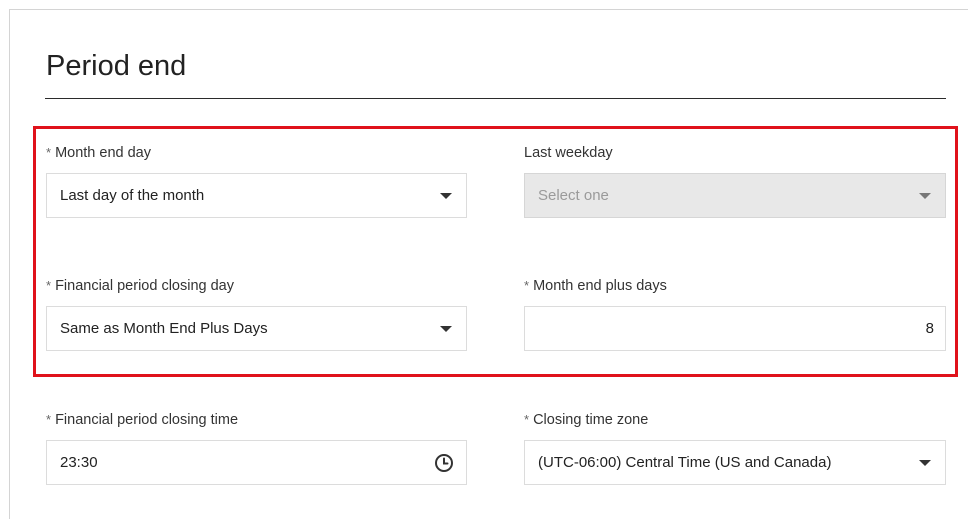  Describe the element at coordinates (144, 286) in the screenshot. I see `label-text: Financial period closing day` at that location.